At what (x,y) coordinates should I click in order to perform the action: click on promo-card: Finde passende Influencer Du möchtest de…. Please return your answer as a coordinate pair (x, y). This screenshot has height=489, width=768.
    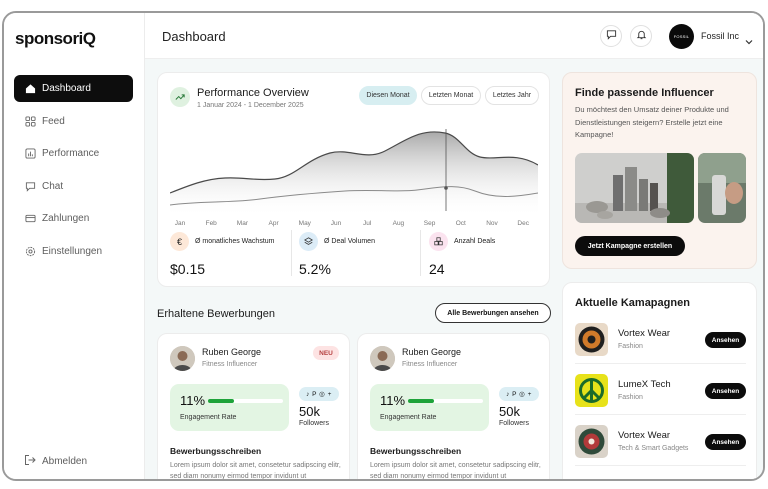
    Looking at the image, I should click on (659, 170).